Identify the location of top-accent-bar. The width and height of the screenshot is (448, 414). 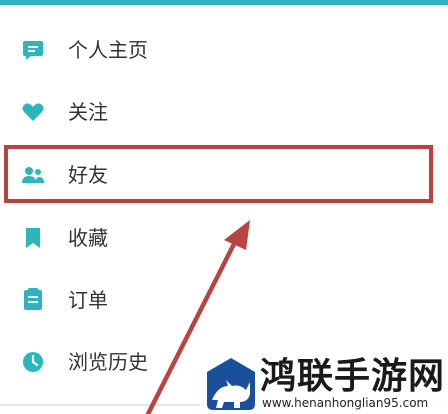
(224, 2).